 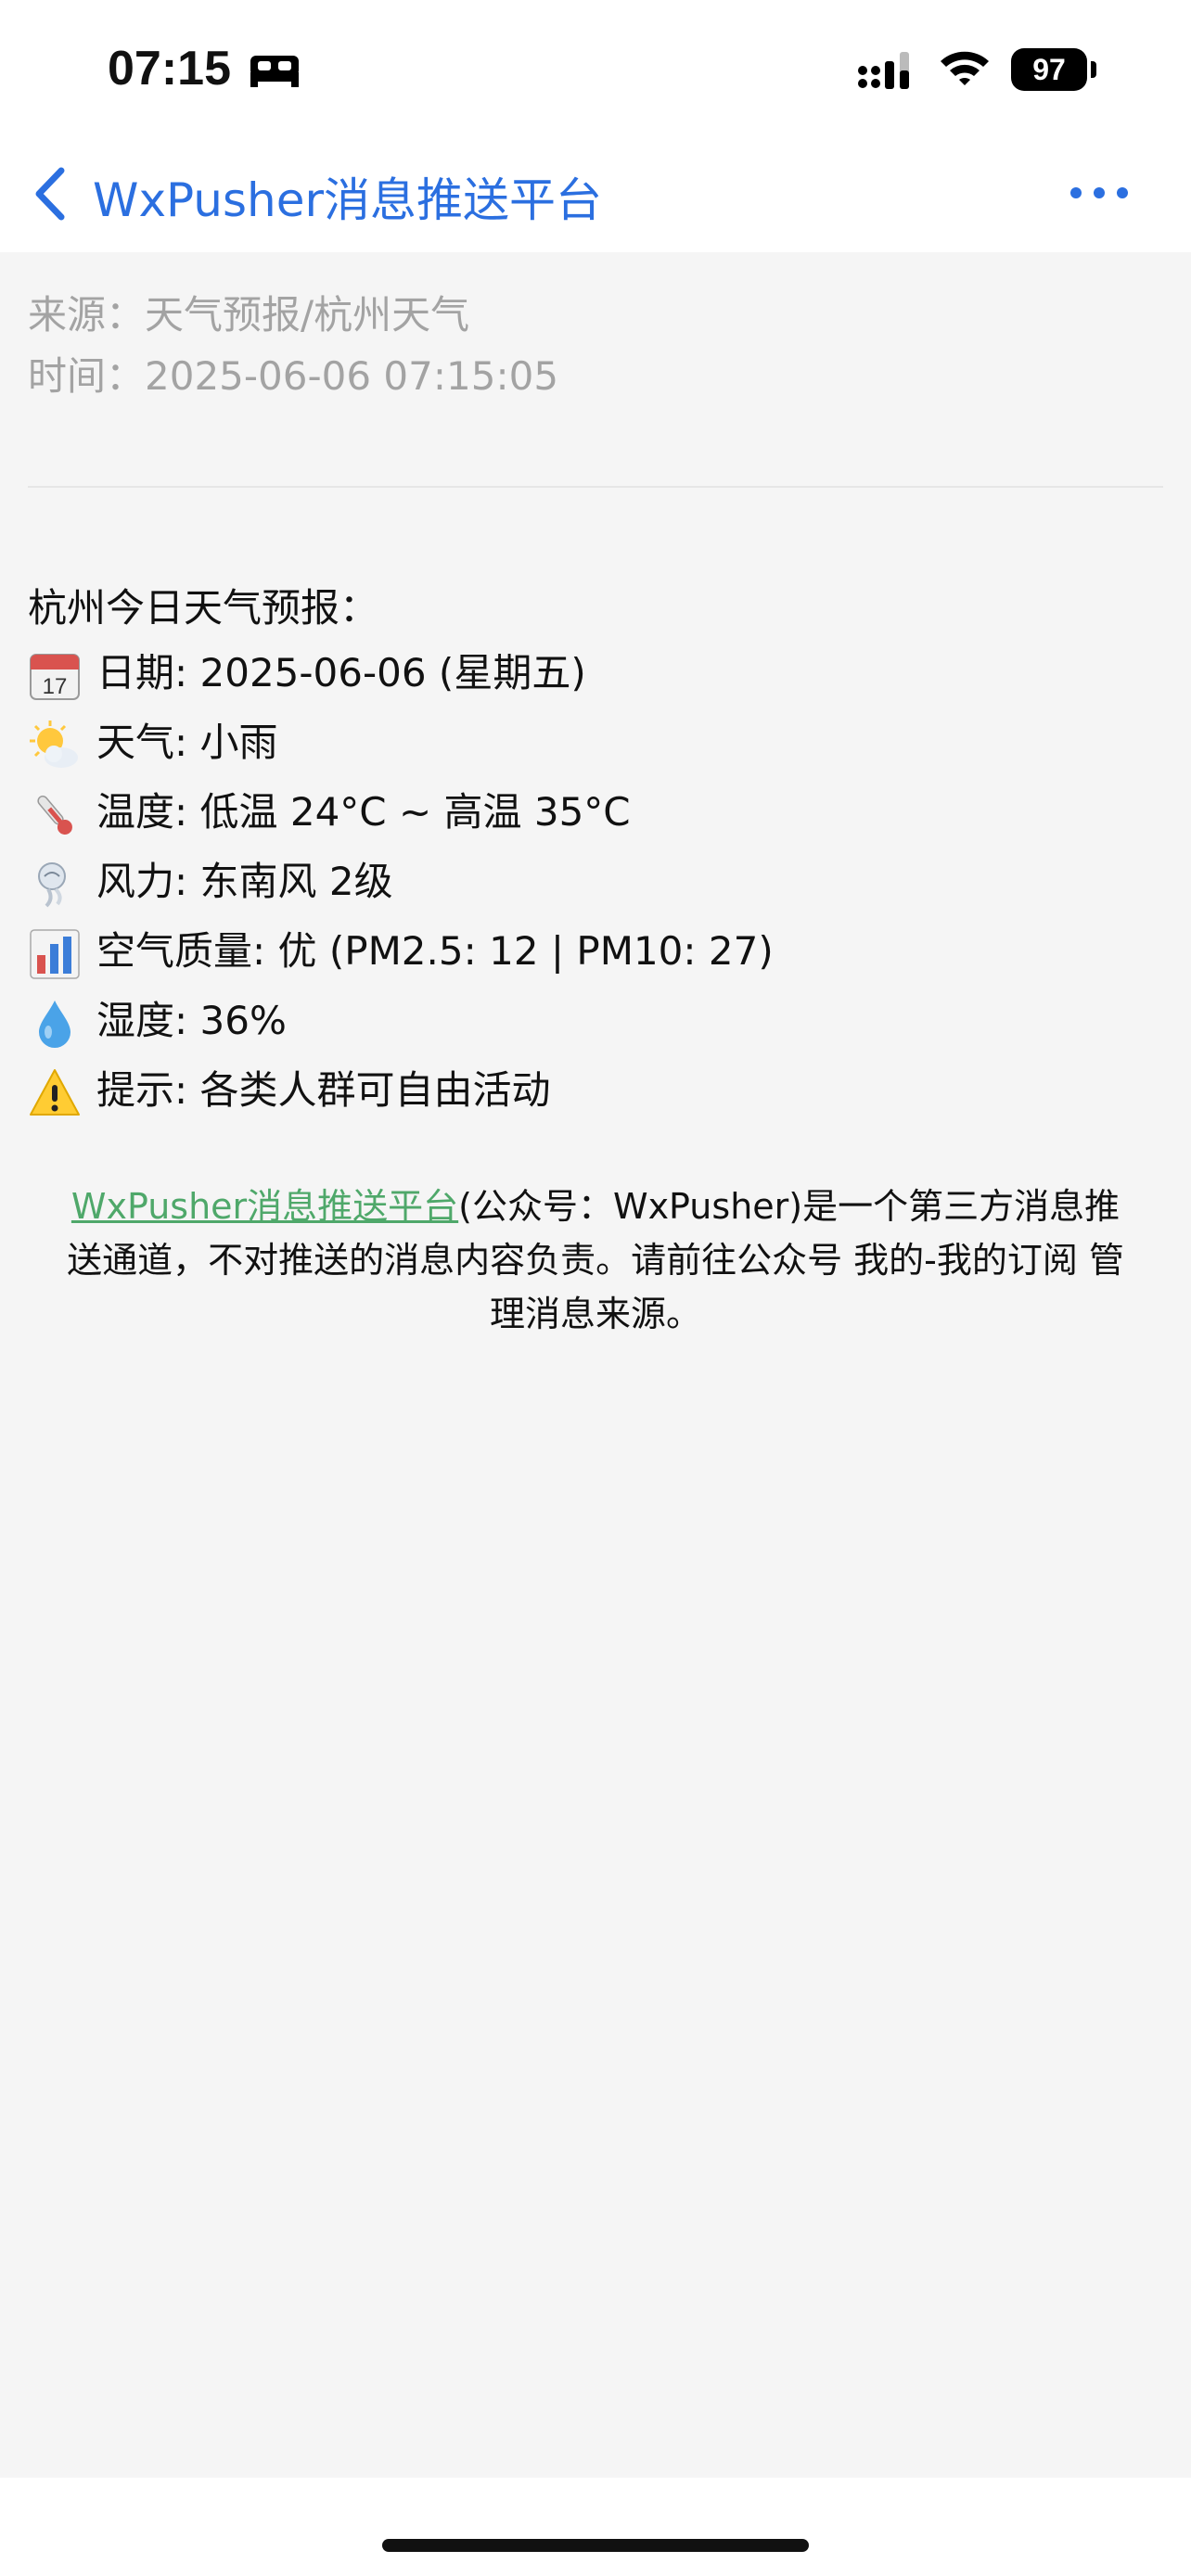 I want to click on nav-title: WxPusher消息推送平台, so click(x=348, y=200).